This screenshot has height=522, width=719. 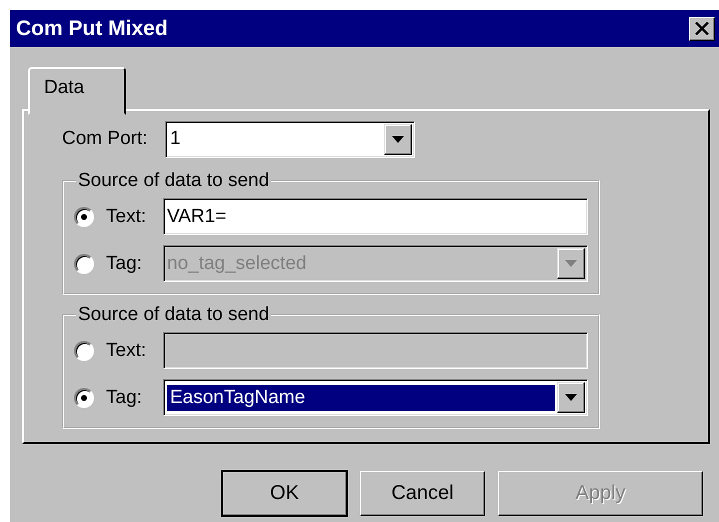 I want to click on com-port-dropdown: 1, so click(x=290, y=139).